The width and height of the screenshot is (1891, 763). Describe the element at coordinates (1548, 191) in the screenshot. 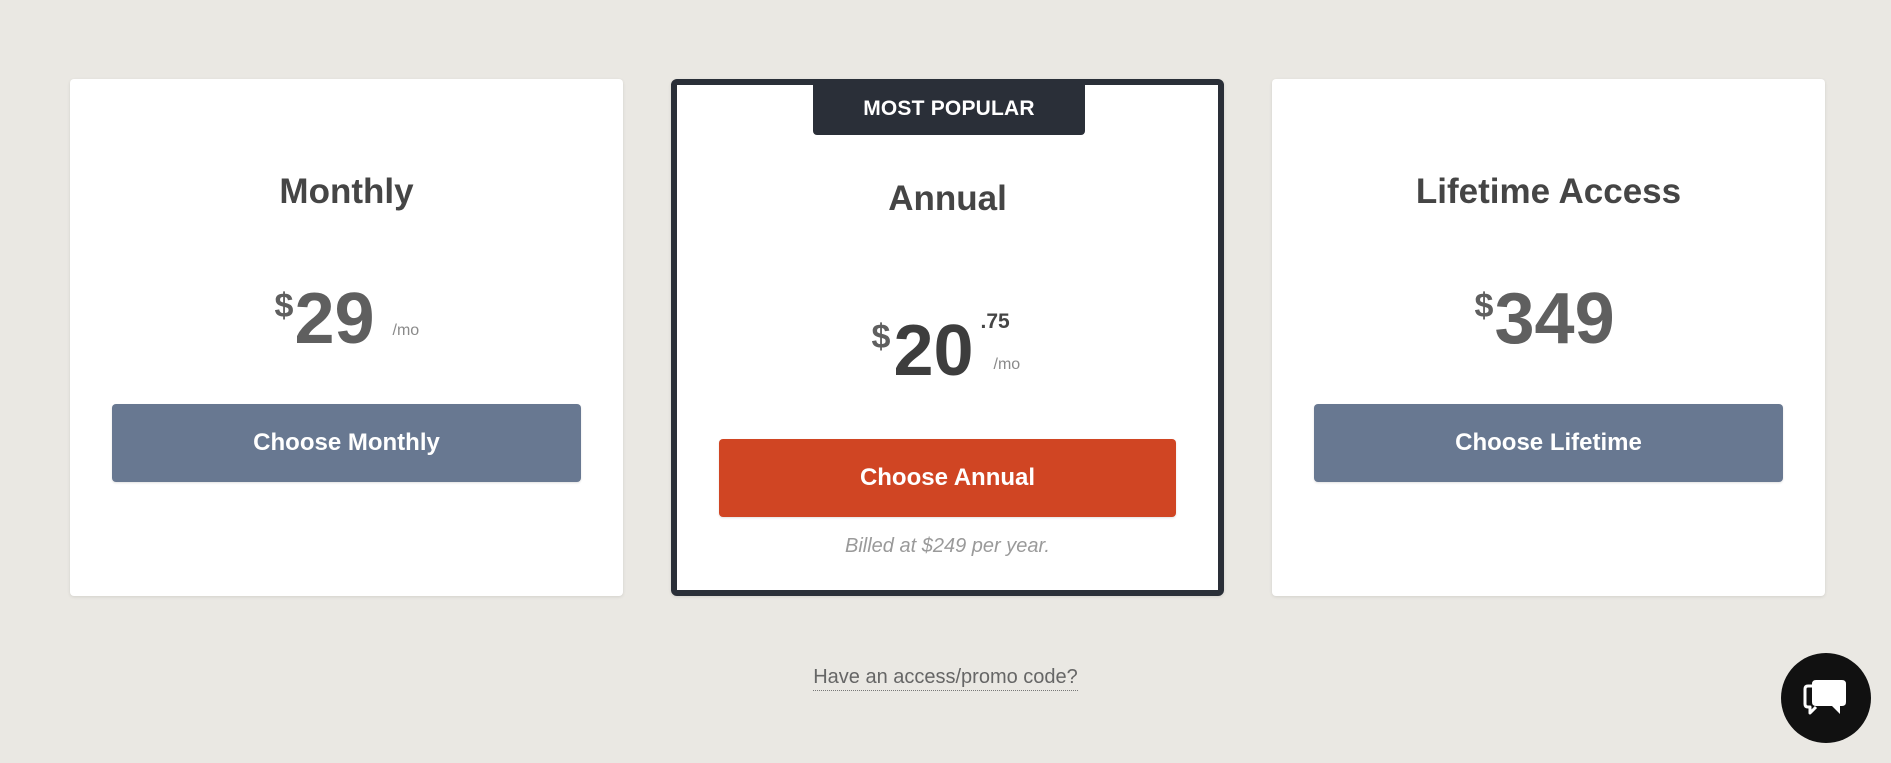

I see `plan-title: Lifetime Access` at that location.